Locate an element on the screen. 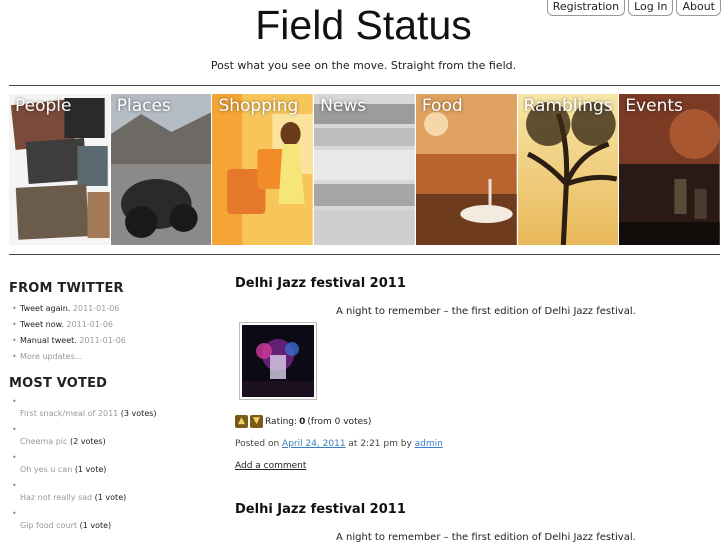 This screenshot has width=727, height=545. add-comment-link: Add a comment is located at coordinates (270, 466).